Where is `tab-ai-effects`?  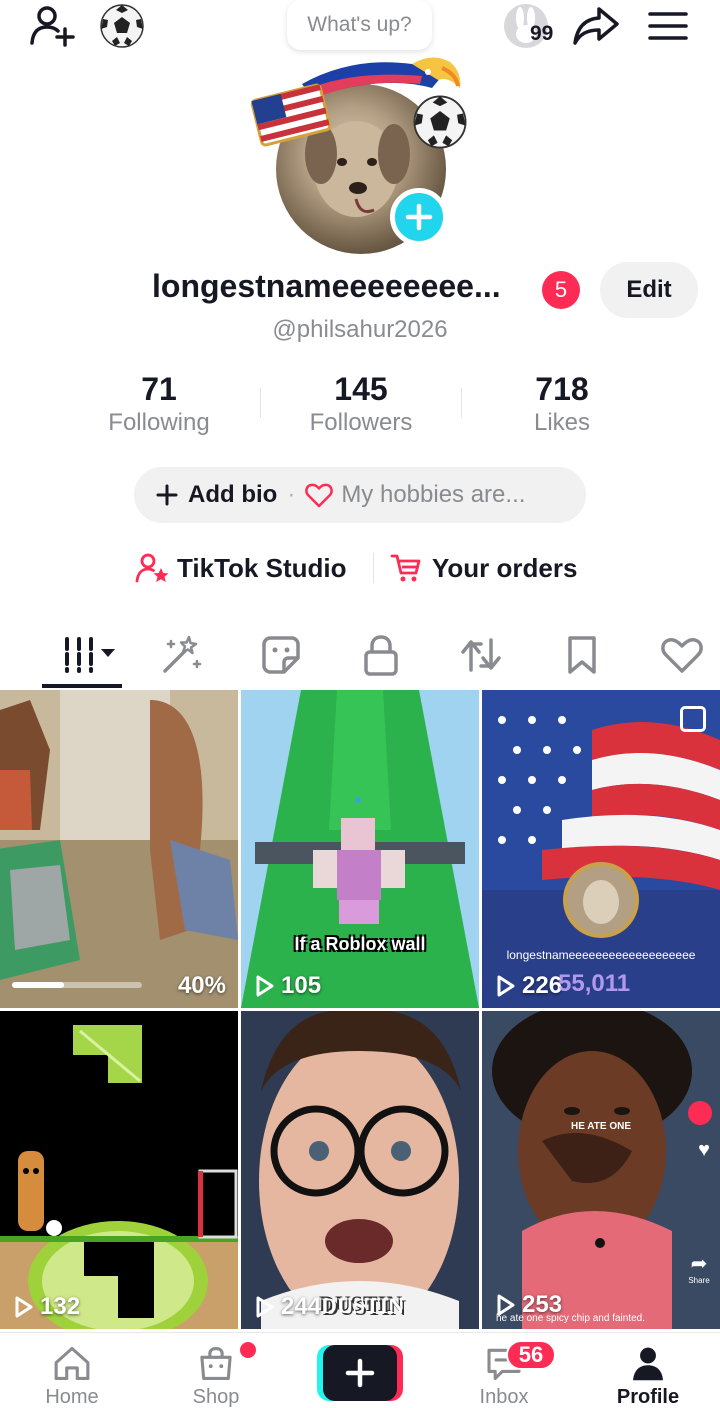
tab-ai-effects is located at coordinates (181, 655).